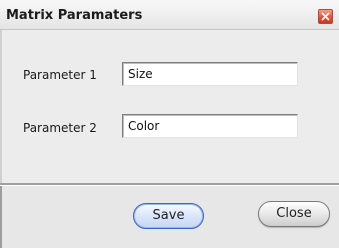 The height and width of the screenshot is (248, 339). What do you see at coordinates (60, 128) in the screenshot?
I see `parameter-2-label: Parameter 2` at bounding box center [60, 128].